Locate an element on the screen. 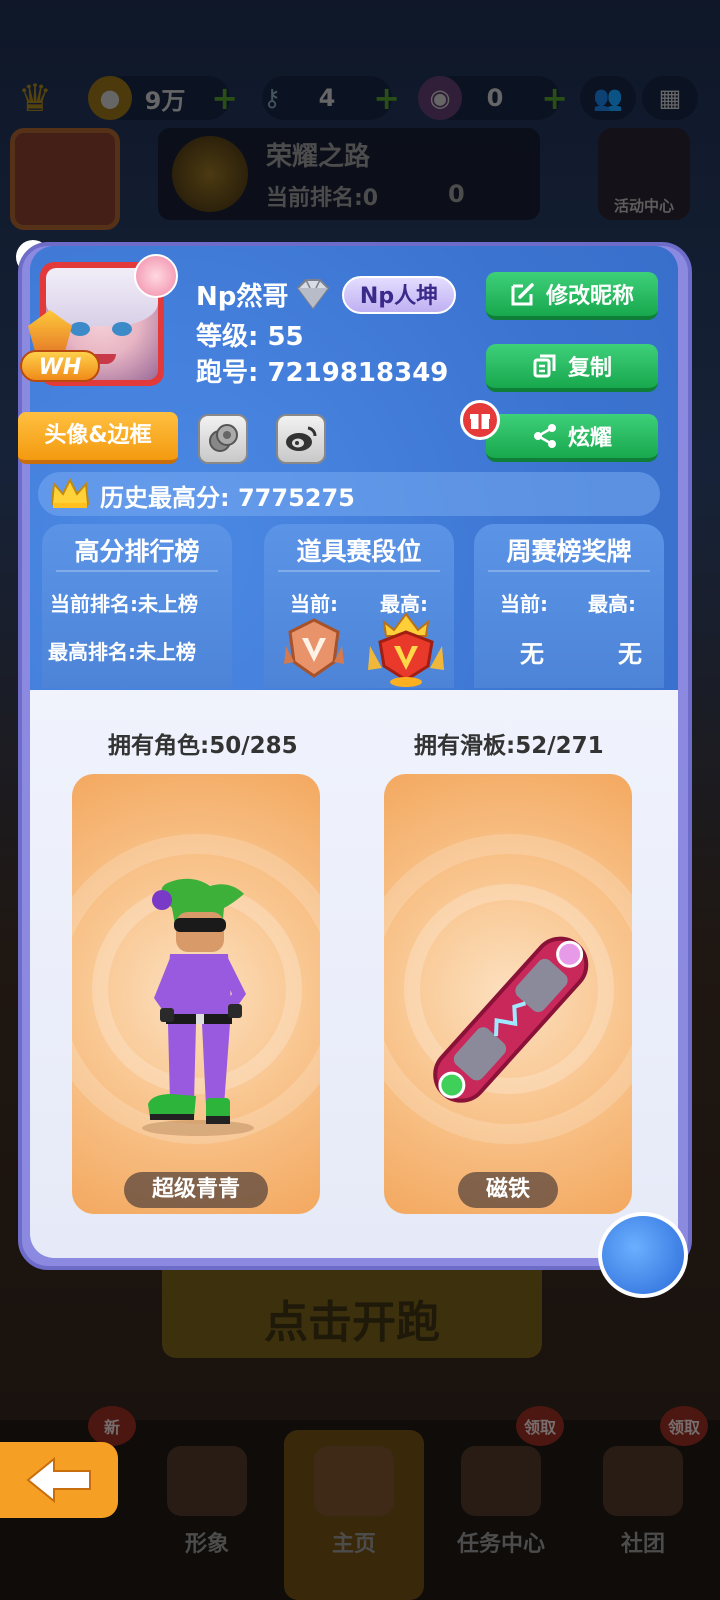  runid-row: 跑号: 7219818349 is located at coordinates (322, 370).